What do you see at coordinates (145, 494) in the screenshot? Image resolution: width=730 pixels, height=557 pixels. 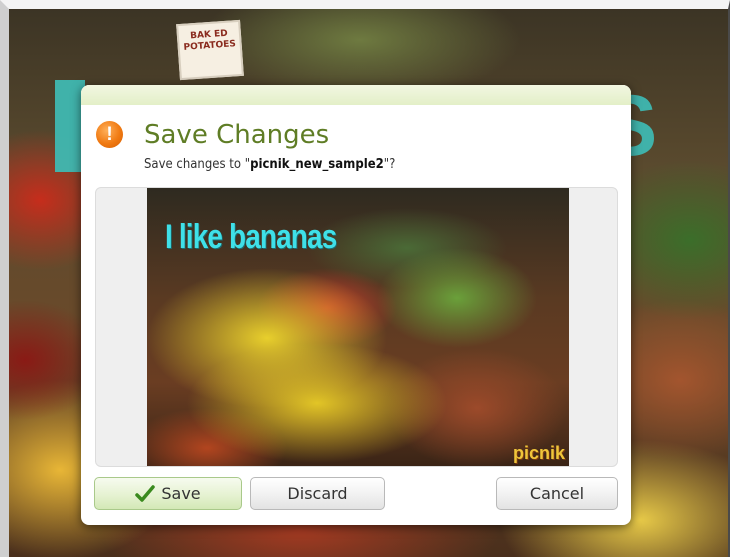 I see `checkmark-icon` at bounding box center [145, 494].